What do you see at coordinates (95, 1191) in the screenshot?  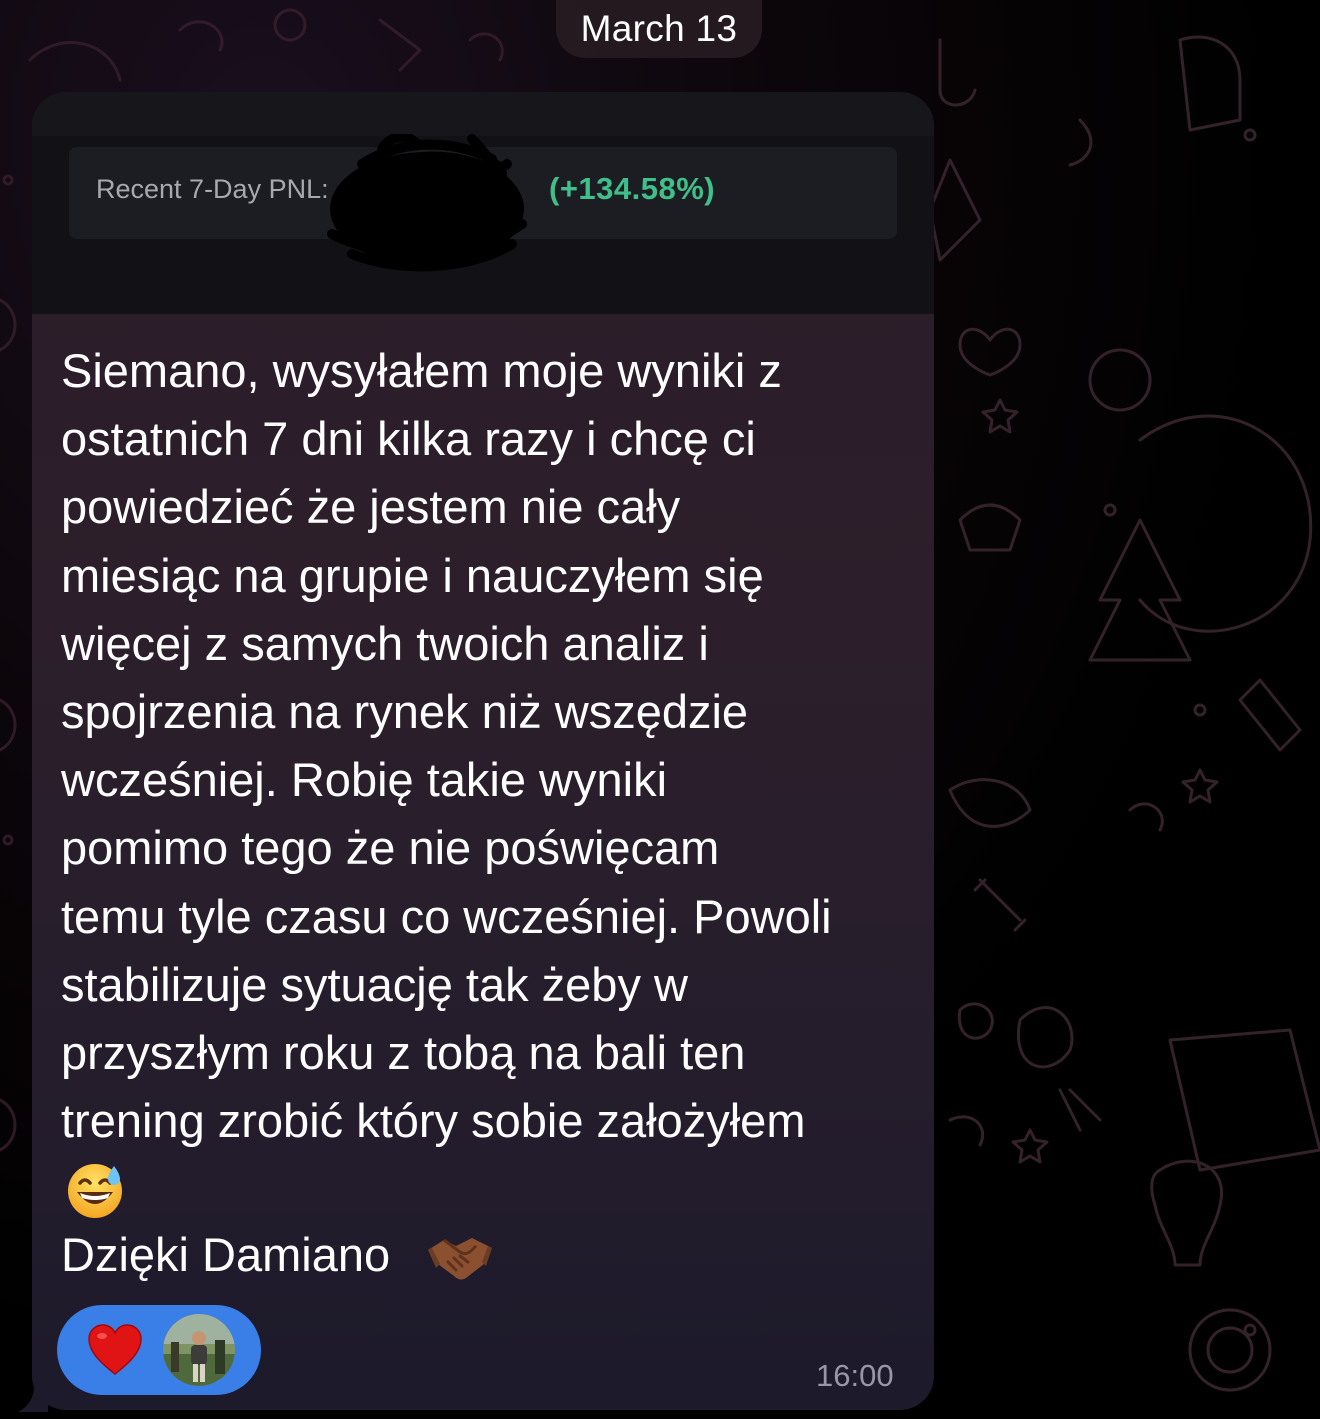 I see `grinning-face-with-sweat-emoji` at bounding box center [95, 1191].